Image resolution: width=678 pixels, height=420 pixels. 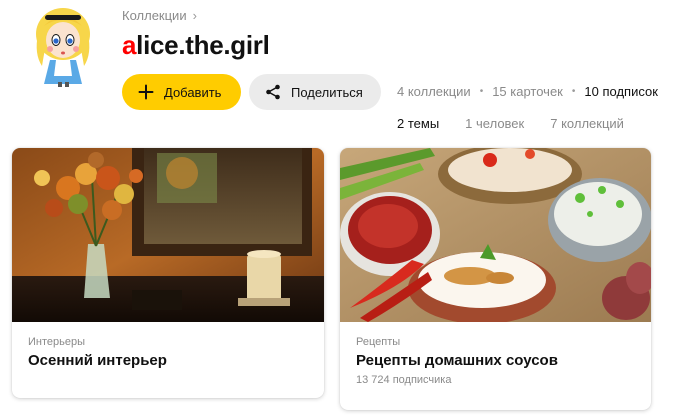 I want to click on profile-stats: 4 коллекции • 15 карточек • 10 подписок, so click(x=527, y=91).